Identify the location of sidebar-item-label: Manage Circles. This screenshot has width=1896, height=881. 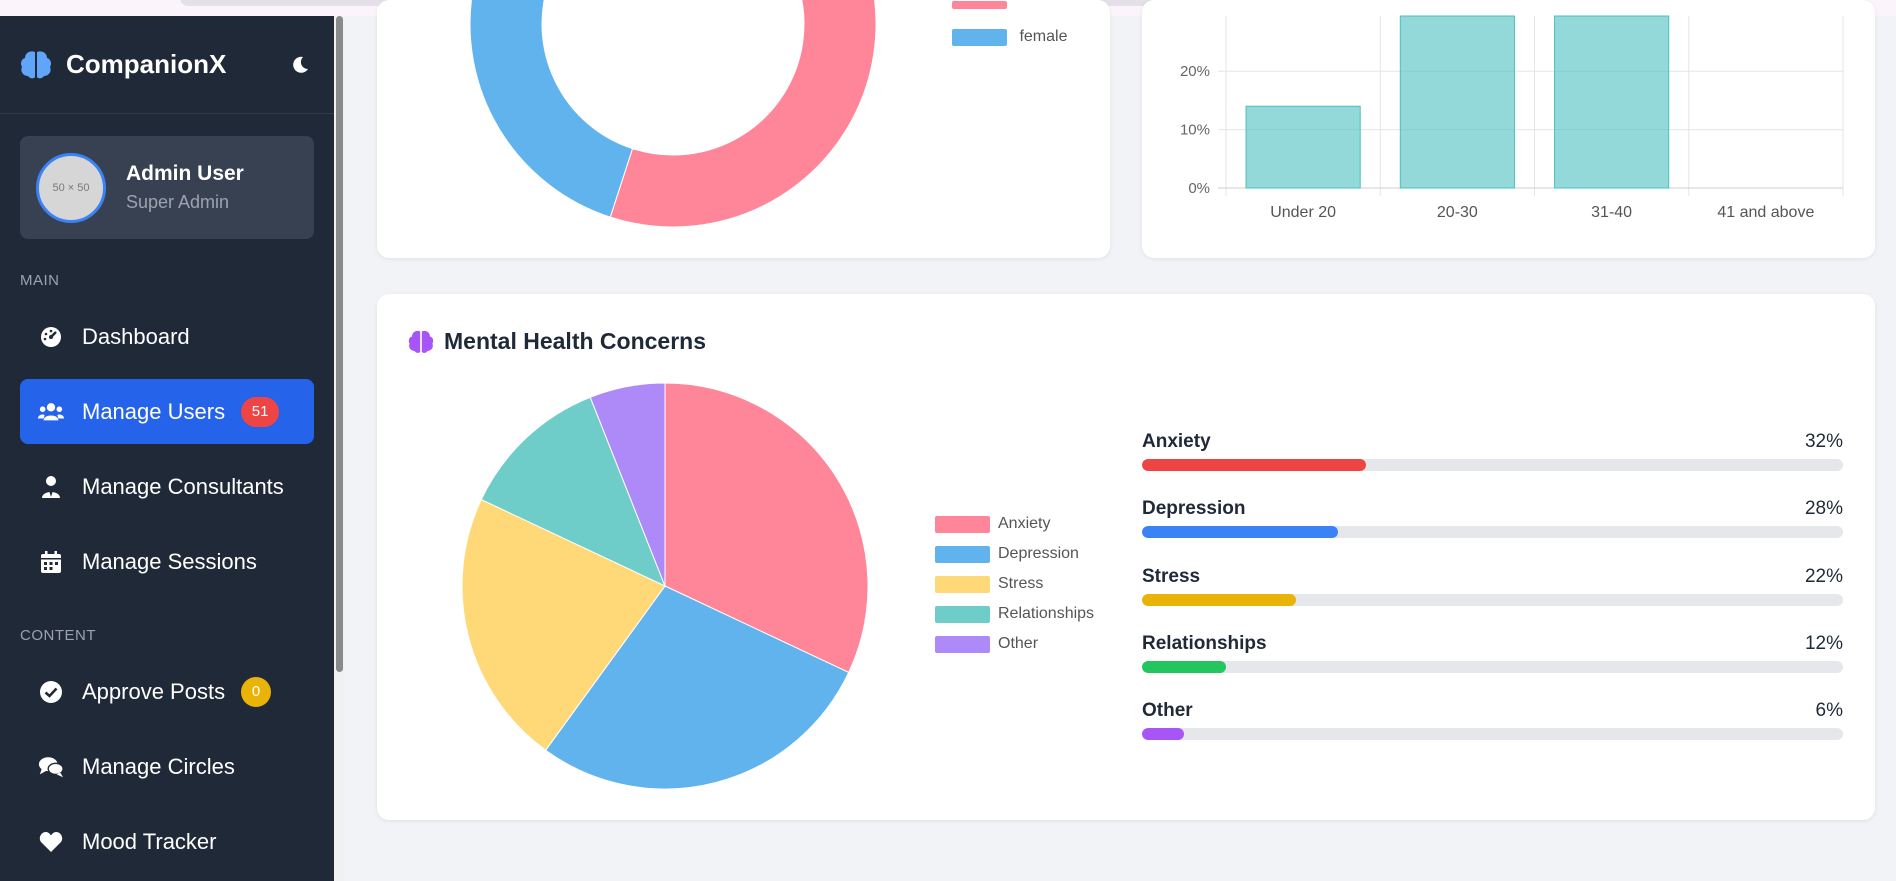
(158, 766).